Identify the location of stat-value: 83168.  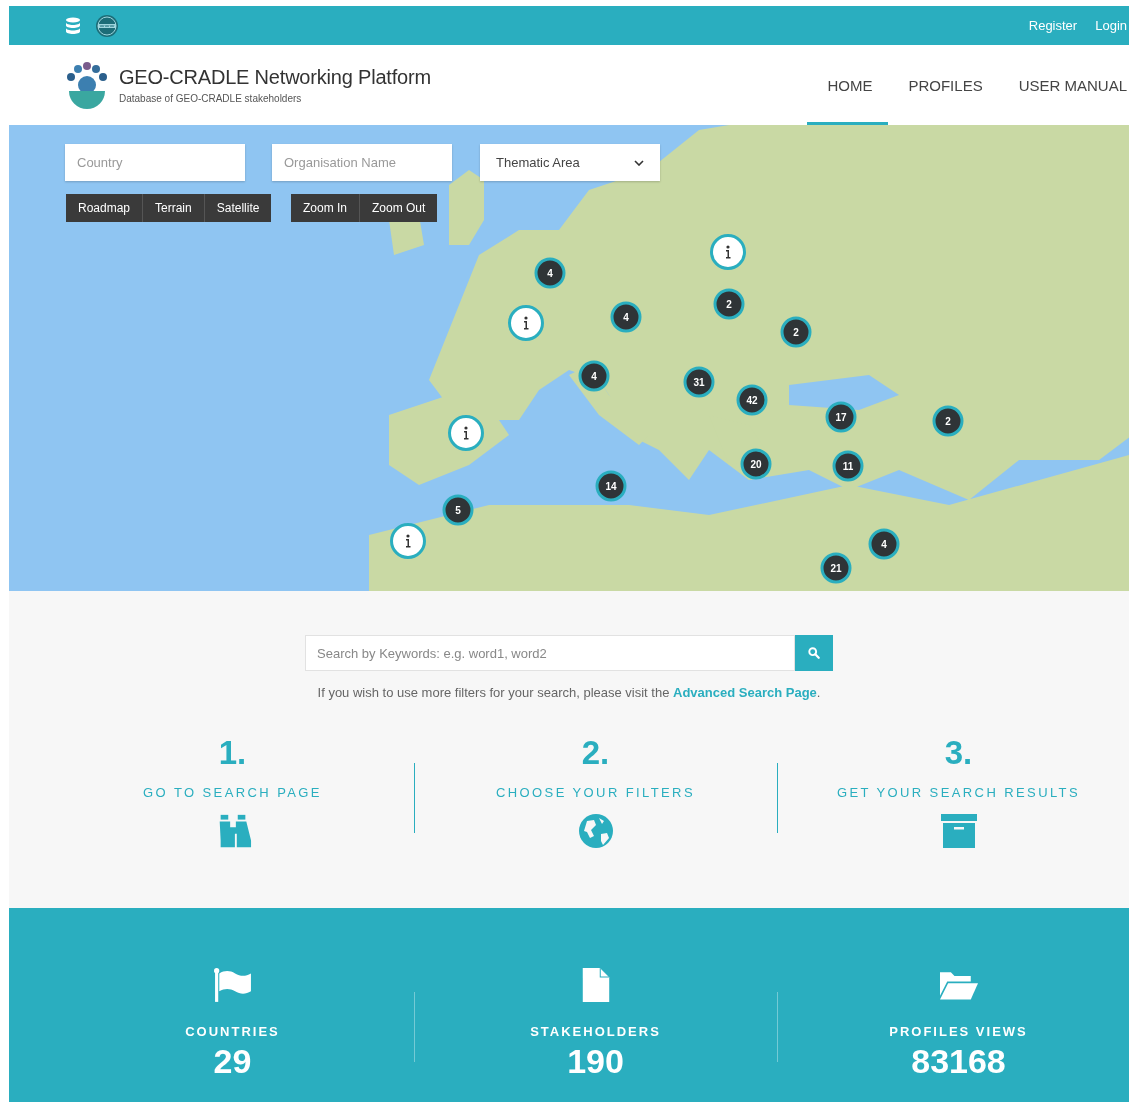
(958, 1061).